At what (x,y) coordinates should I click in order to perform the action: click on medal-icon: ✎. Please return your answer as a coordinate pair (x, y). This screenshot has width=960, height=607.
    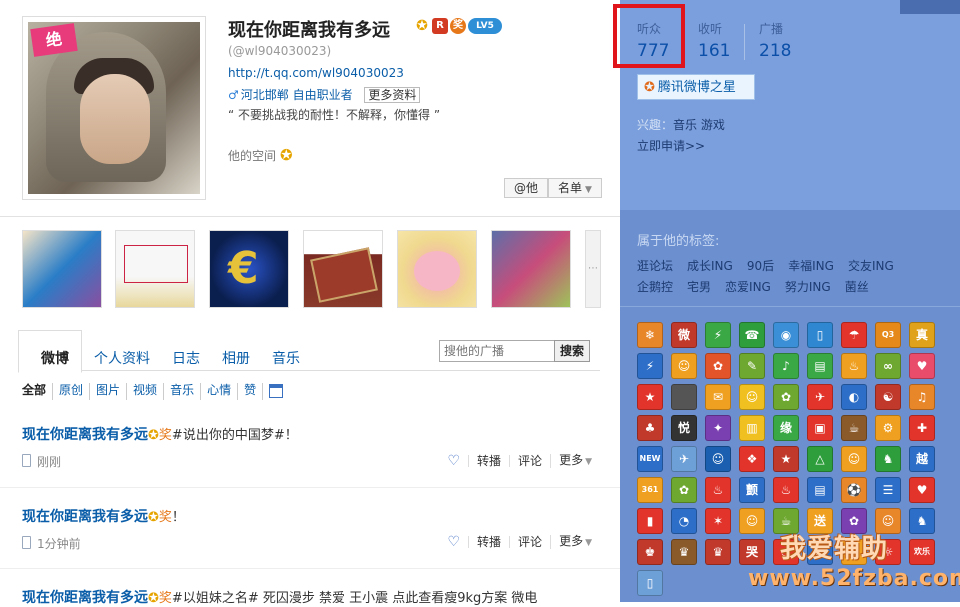
    Looking at the image, I should click on (752, 366).